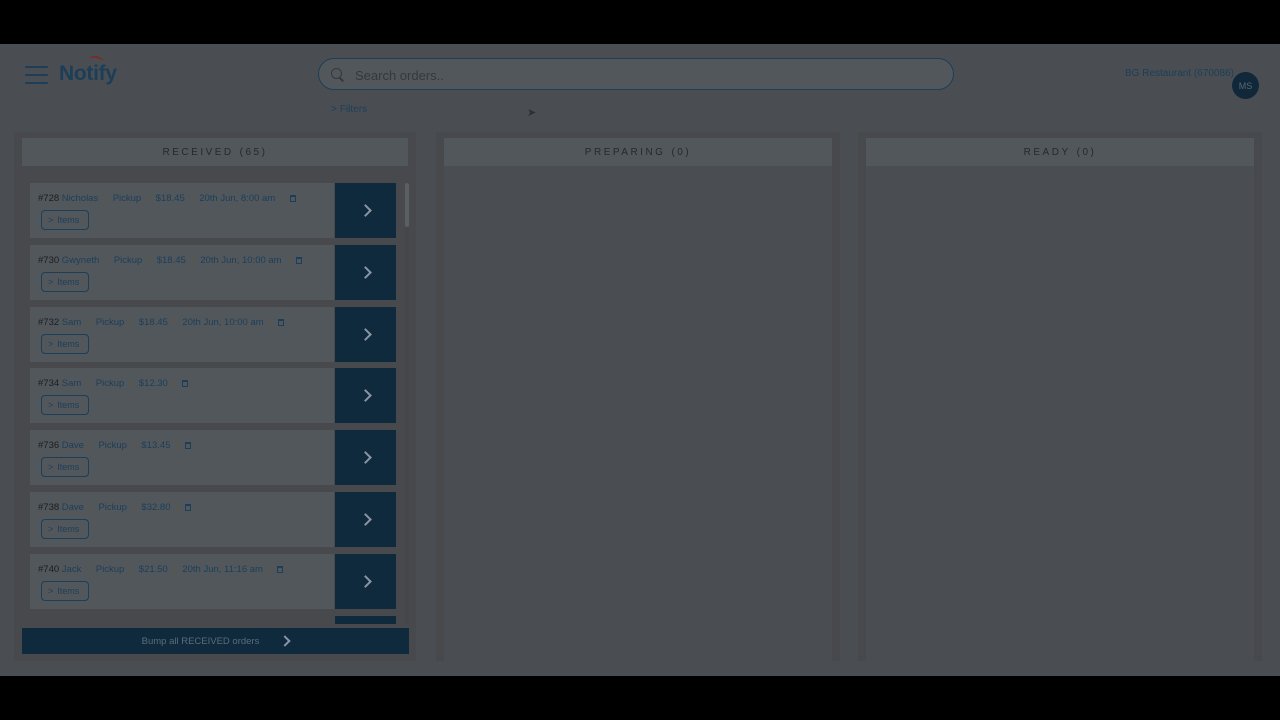 The height and width of the screenshot is (720, 1280). Describe the element at coordinates (645, 75) in the screenshot. I see `search-input` at that location.